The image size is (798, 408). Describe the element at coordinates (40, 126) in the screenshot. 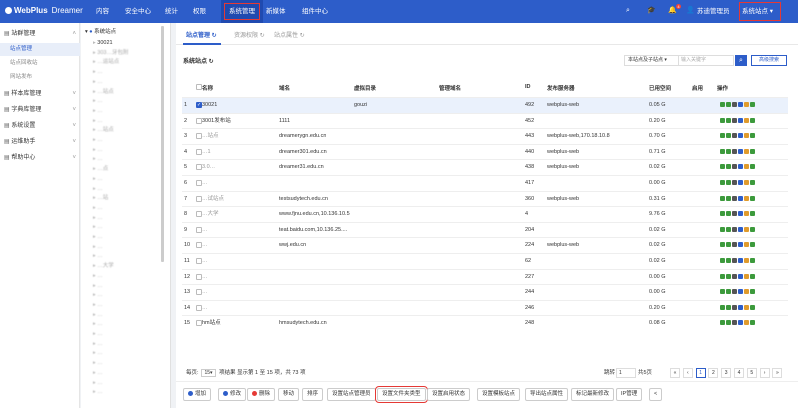

I see `sidebar-group-3: ▤ 系统设置 ˅` at that location.